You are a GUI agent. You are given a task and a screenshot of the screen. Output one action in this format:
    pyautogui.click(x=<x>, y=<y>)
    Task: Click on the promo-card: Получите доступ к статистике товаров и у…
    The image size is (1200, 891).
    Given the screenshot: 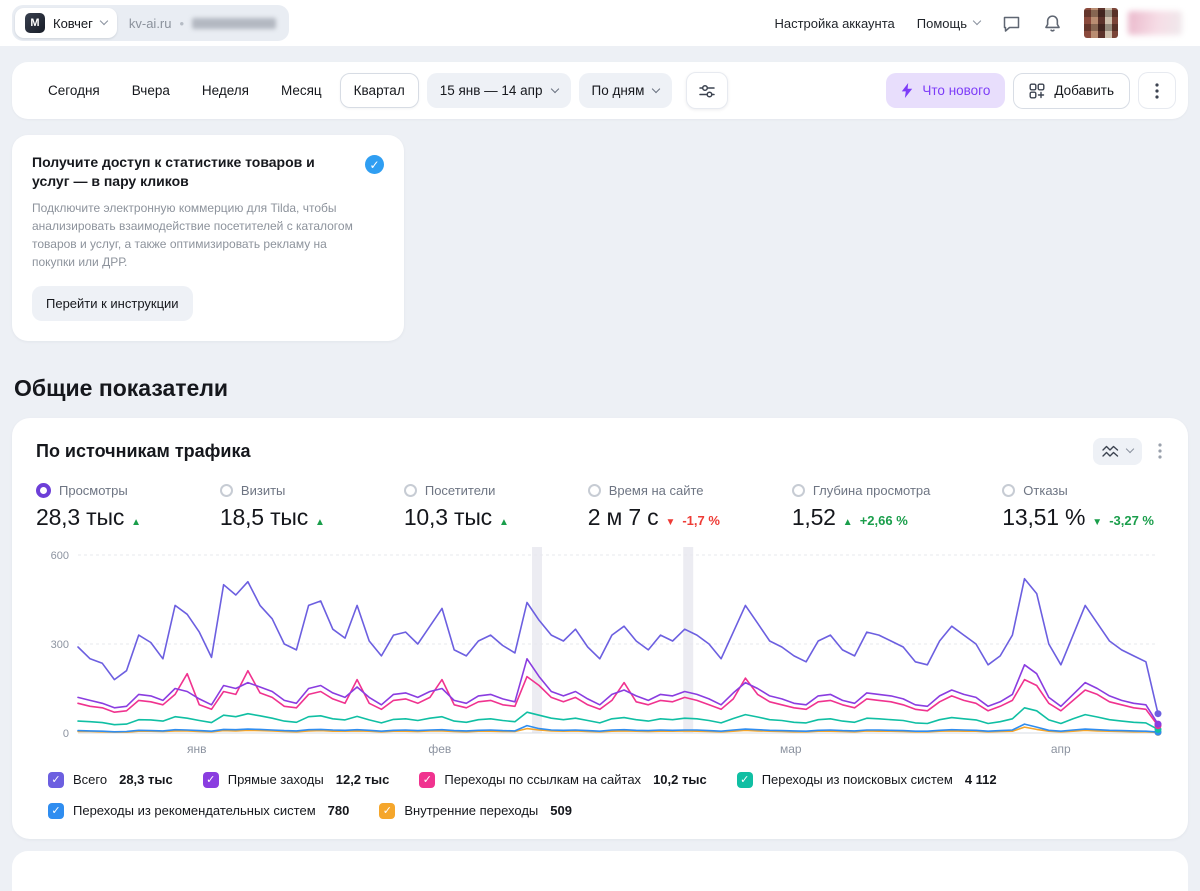 What is the action you would take?
    pyautogui.click(x=208, y=238)
    